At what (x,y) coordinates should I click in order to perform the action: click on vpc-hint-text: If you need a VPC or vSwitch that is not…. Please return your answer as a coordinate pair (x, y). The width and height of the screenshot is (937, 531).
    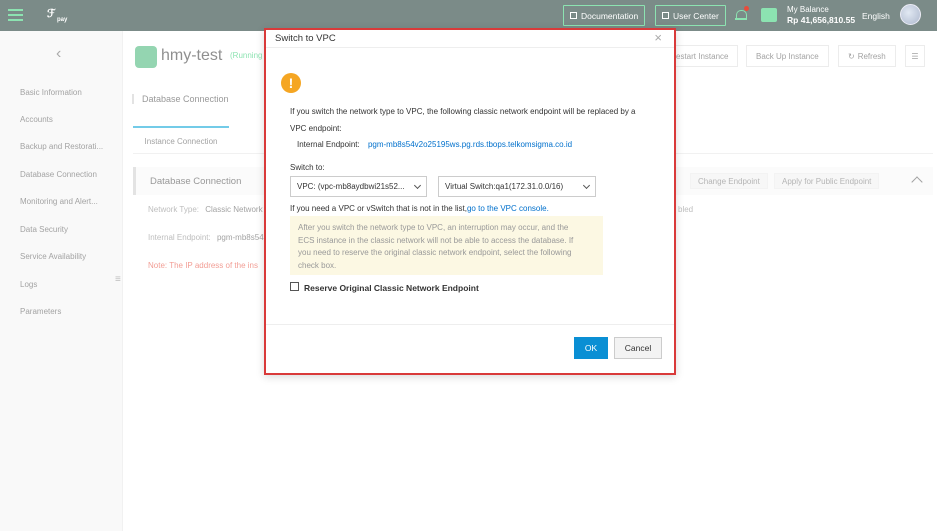
    Looking at the image, I should click on (378, 208).